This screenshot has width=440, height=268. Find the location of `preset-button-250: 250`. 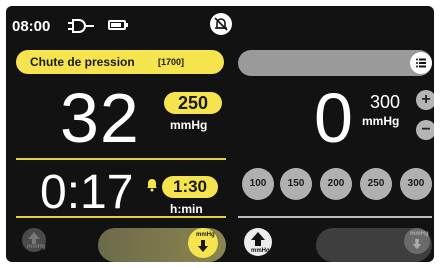

preset-button-250: 250 is located at coordinates (376, 184).